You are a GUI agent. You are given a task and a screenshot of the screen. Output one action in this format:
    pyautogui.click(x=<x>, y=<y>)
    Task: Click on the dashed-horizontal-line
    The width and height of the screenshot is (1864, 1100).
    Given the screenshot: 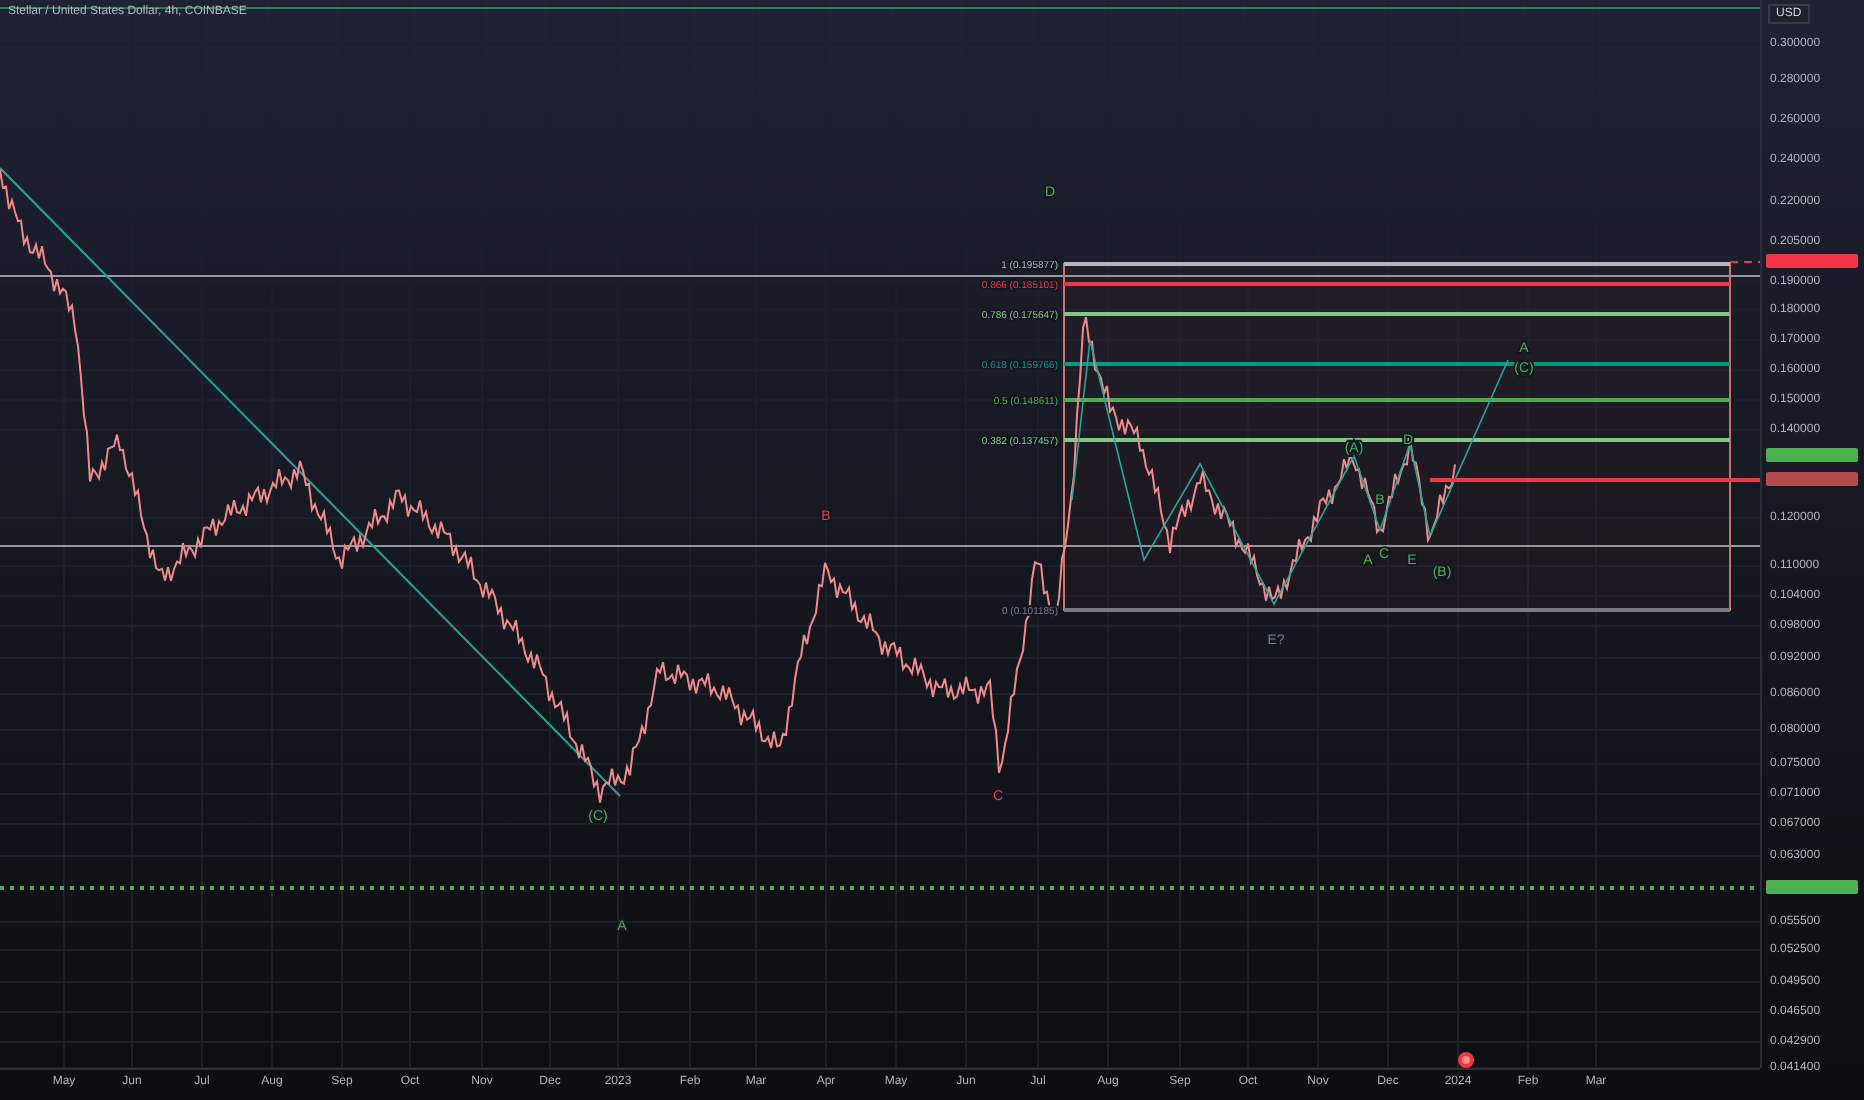 What is the action you would take?
    pyautogui.click(x=1744, y=262)
    